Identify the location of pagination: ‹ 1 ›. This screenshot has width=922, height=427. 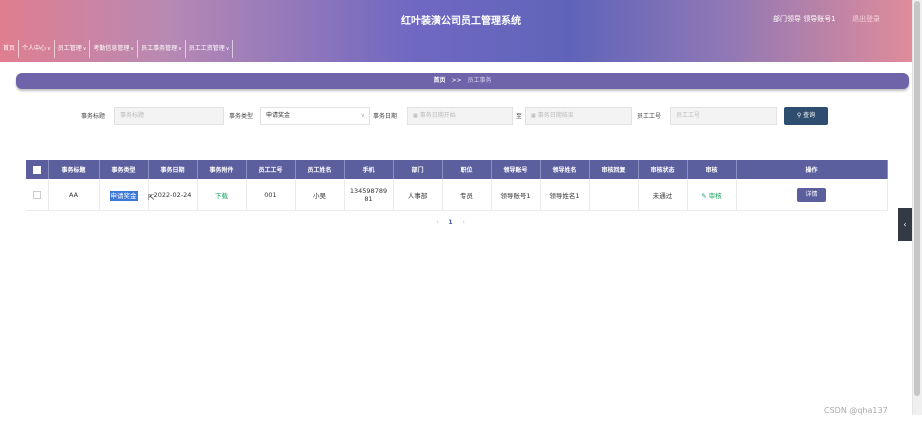
(450, 222).